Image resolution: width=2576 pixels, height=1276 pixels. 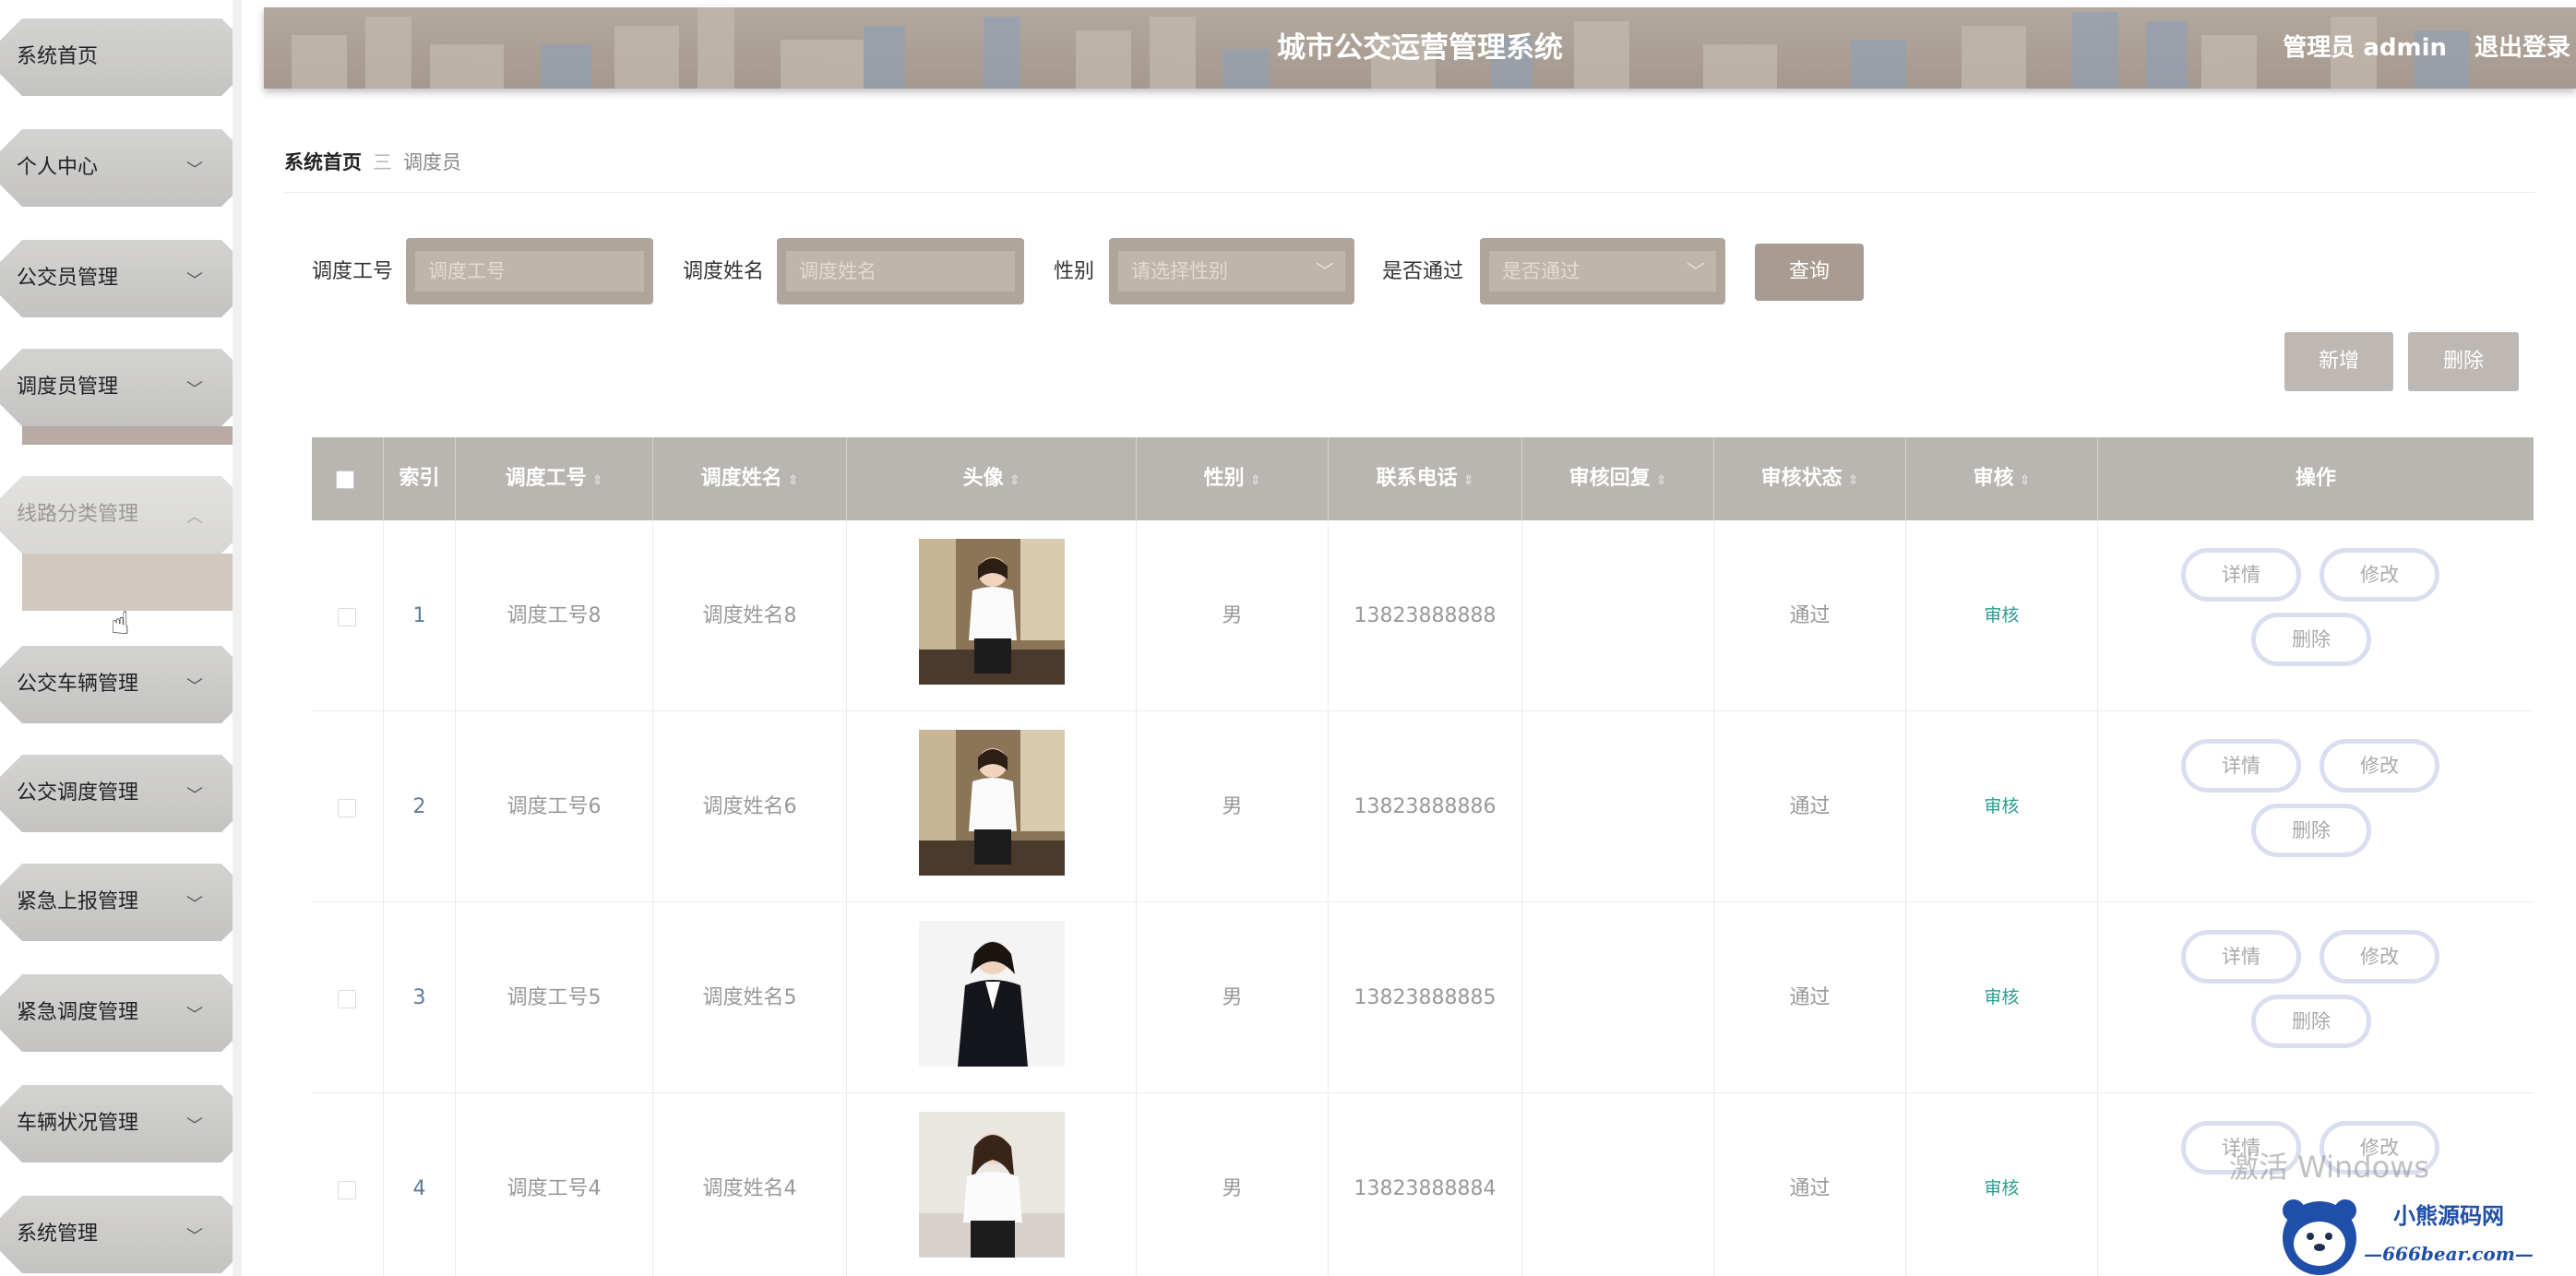 I want to click on dispatcher-name-field-frame, so click(x=900, y=271).